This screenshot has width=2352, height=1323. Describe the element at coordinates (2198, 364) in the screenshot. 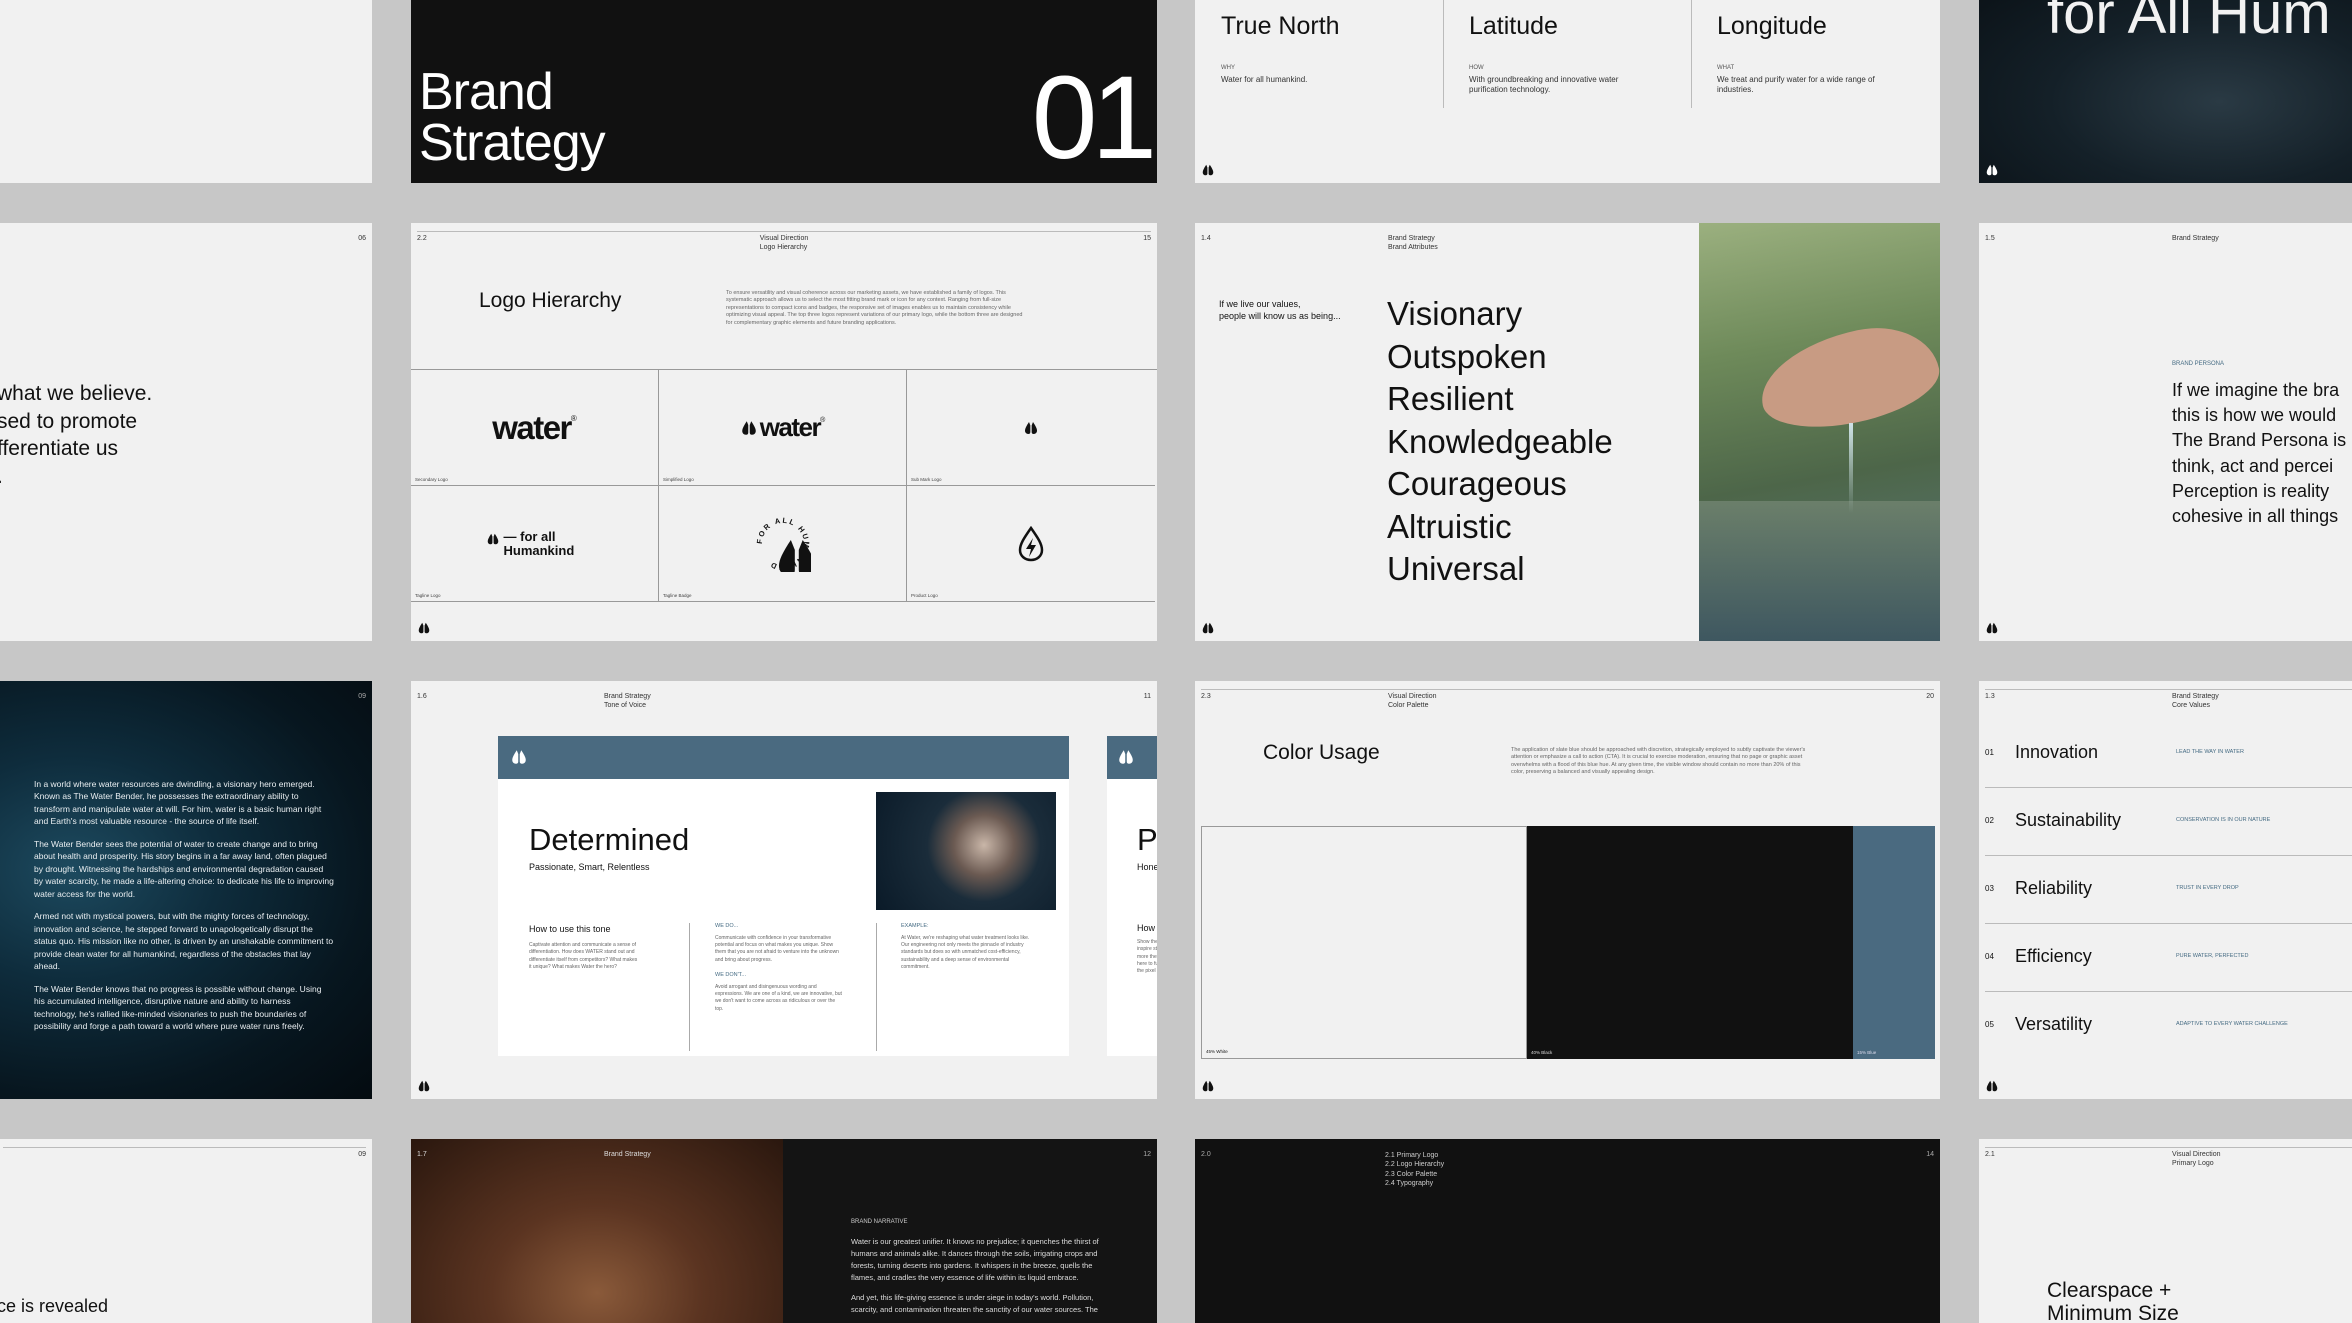

I see `persona-label: BRAND PERSONA` at that location.